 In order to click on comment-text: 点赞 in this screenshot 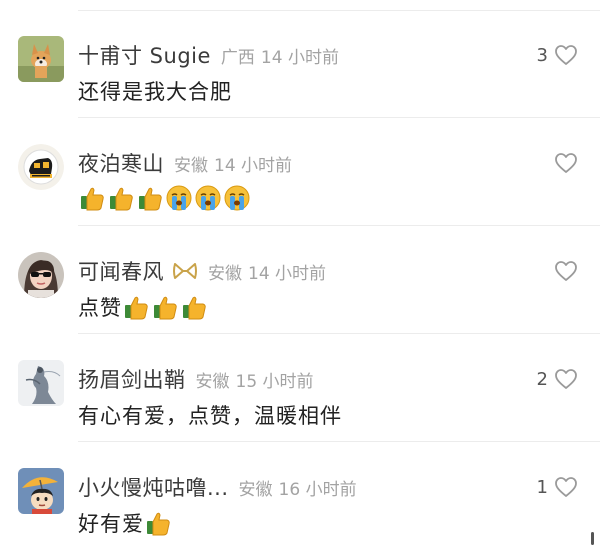, I will do `click(143, 307)`.